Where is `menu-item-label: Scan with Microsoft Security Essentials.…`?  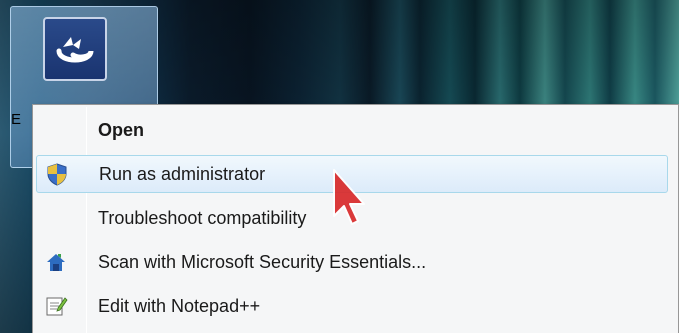
menu-item-label: Scan with Microsoft Security Essentials.… is located at coordinates (262, 261).